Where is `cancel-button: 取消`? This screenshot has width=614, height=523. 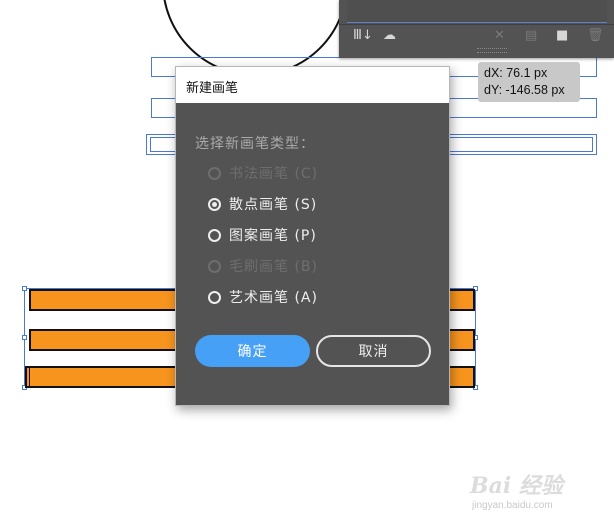
cancel-button: 取消 is located at coordinates (373, 351).